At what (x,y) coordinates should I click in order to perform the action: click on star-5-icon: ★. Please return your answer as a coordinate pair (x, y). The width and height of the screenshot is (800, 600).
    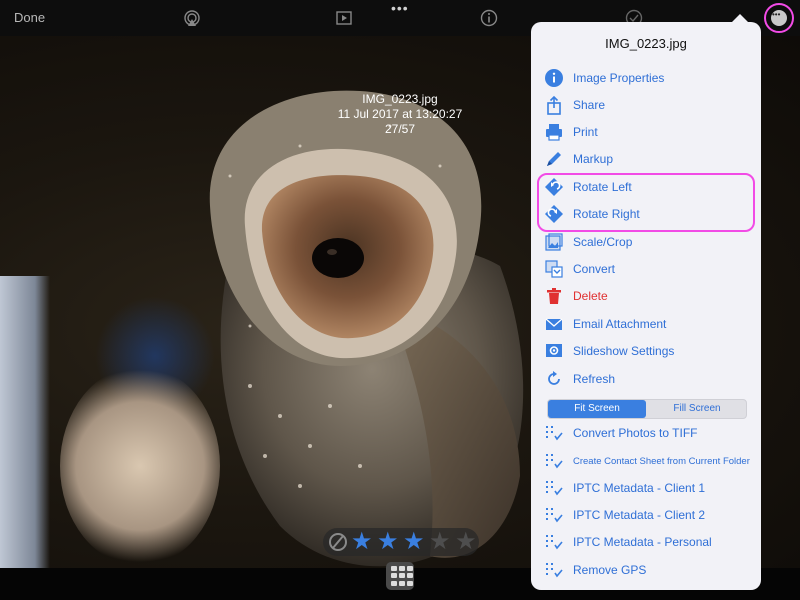
    Looking at the image, I should click on (466, 542).